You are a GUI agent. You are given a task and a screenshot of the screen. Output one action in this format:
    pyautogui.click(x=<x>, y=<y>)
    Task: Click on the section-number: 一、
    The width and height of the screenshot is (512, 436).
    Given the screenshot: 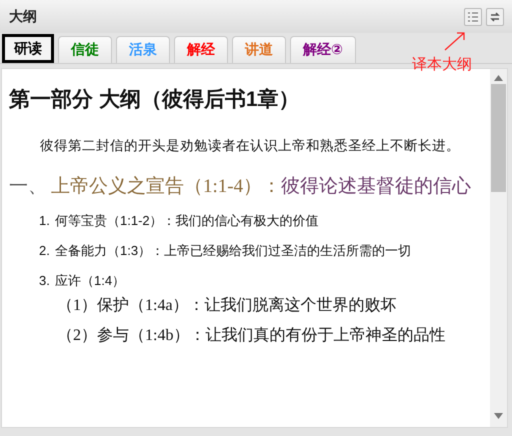 What is the action you would take?
    pyautogui.click(x=28, y=187)
    